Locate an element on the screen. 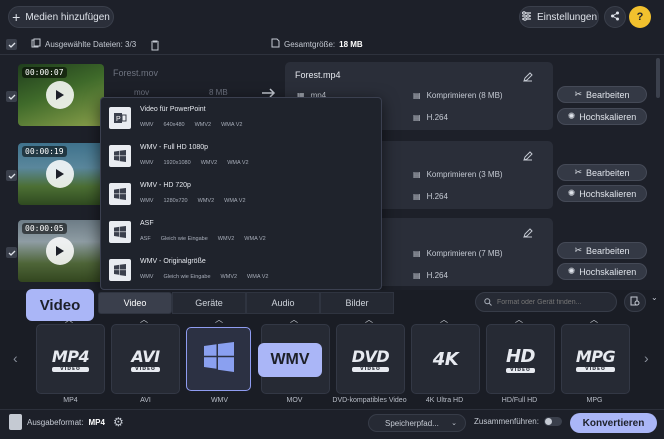 Image resolution: width=664 pixels, height=439 pixels. format-mp4: MP4 VIDEO is located at coordinates (70, 359).